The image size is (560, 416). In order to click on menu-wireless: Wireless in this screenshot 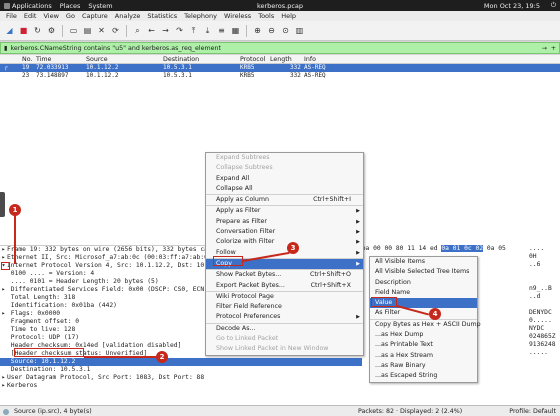, I will do `click(237, 16)`.